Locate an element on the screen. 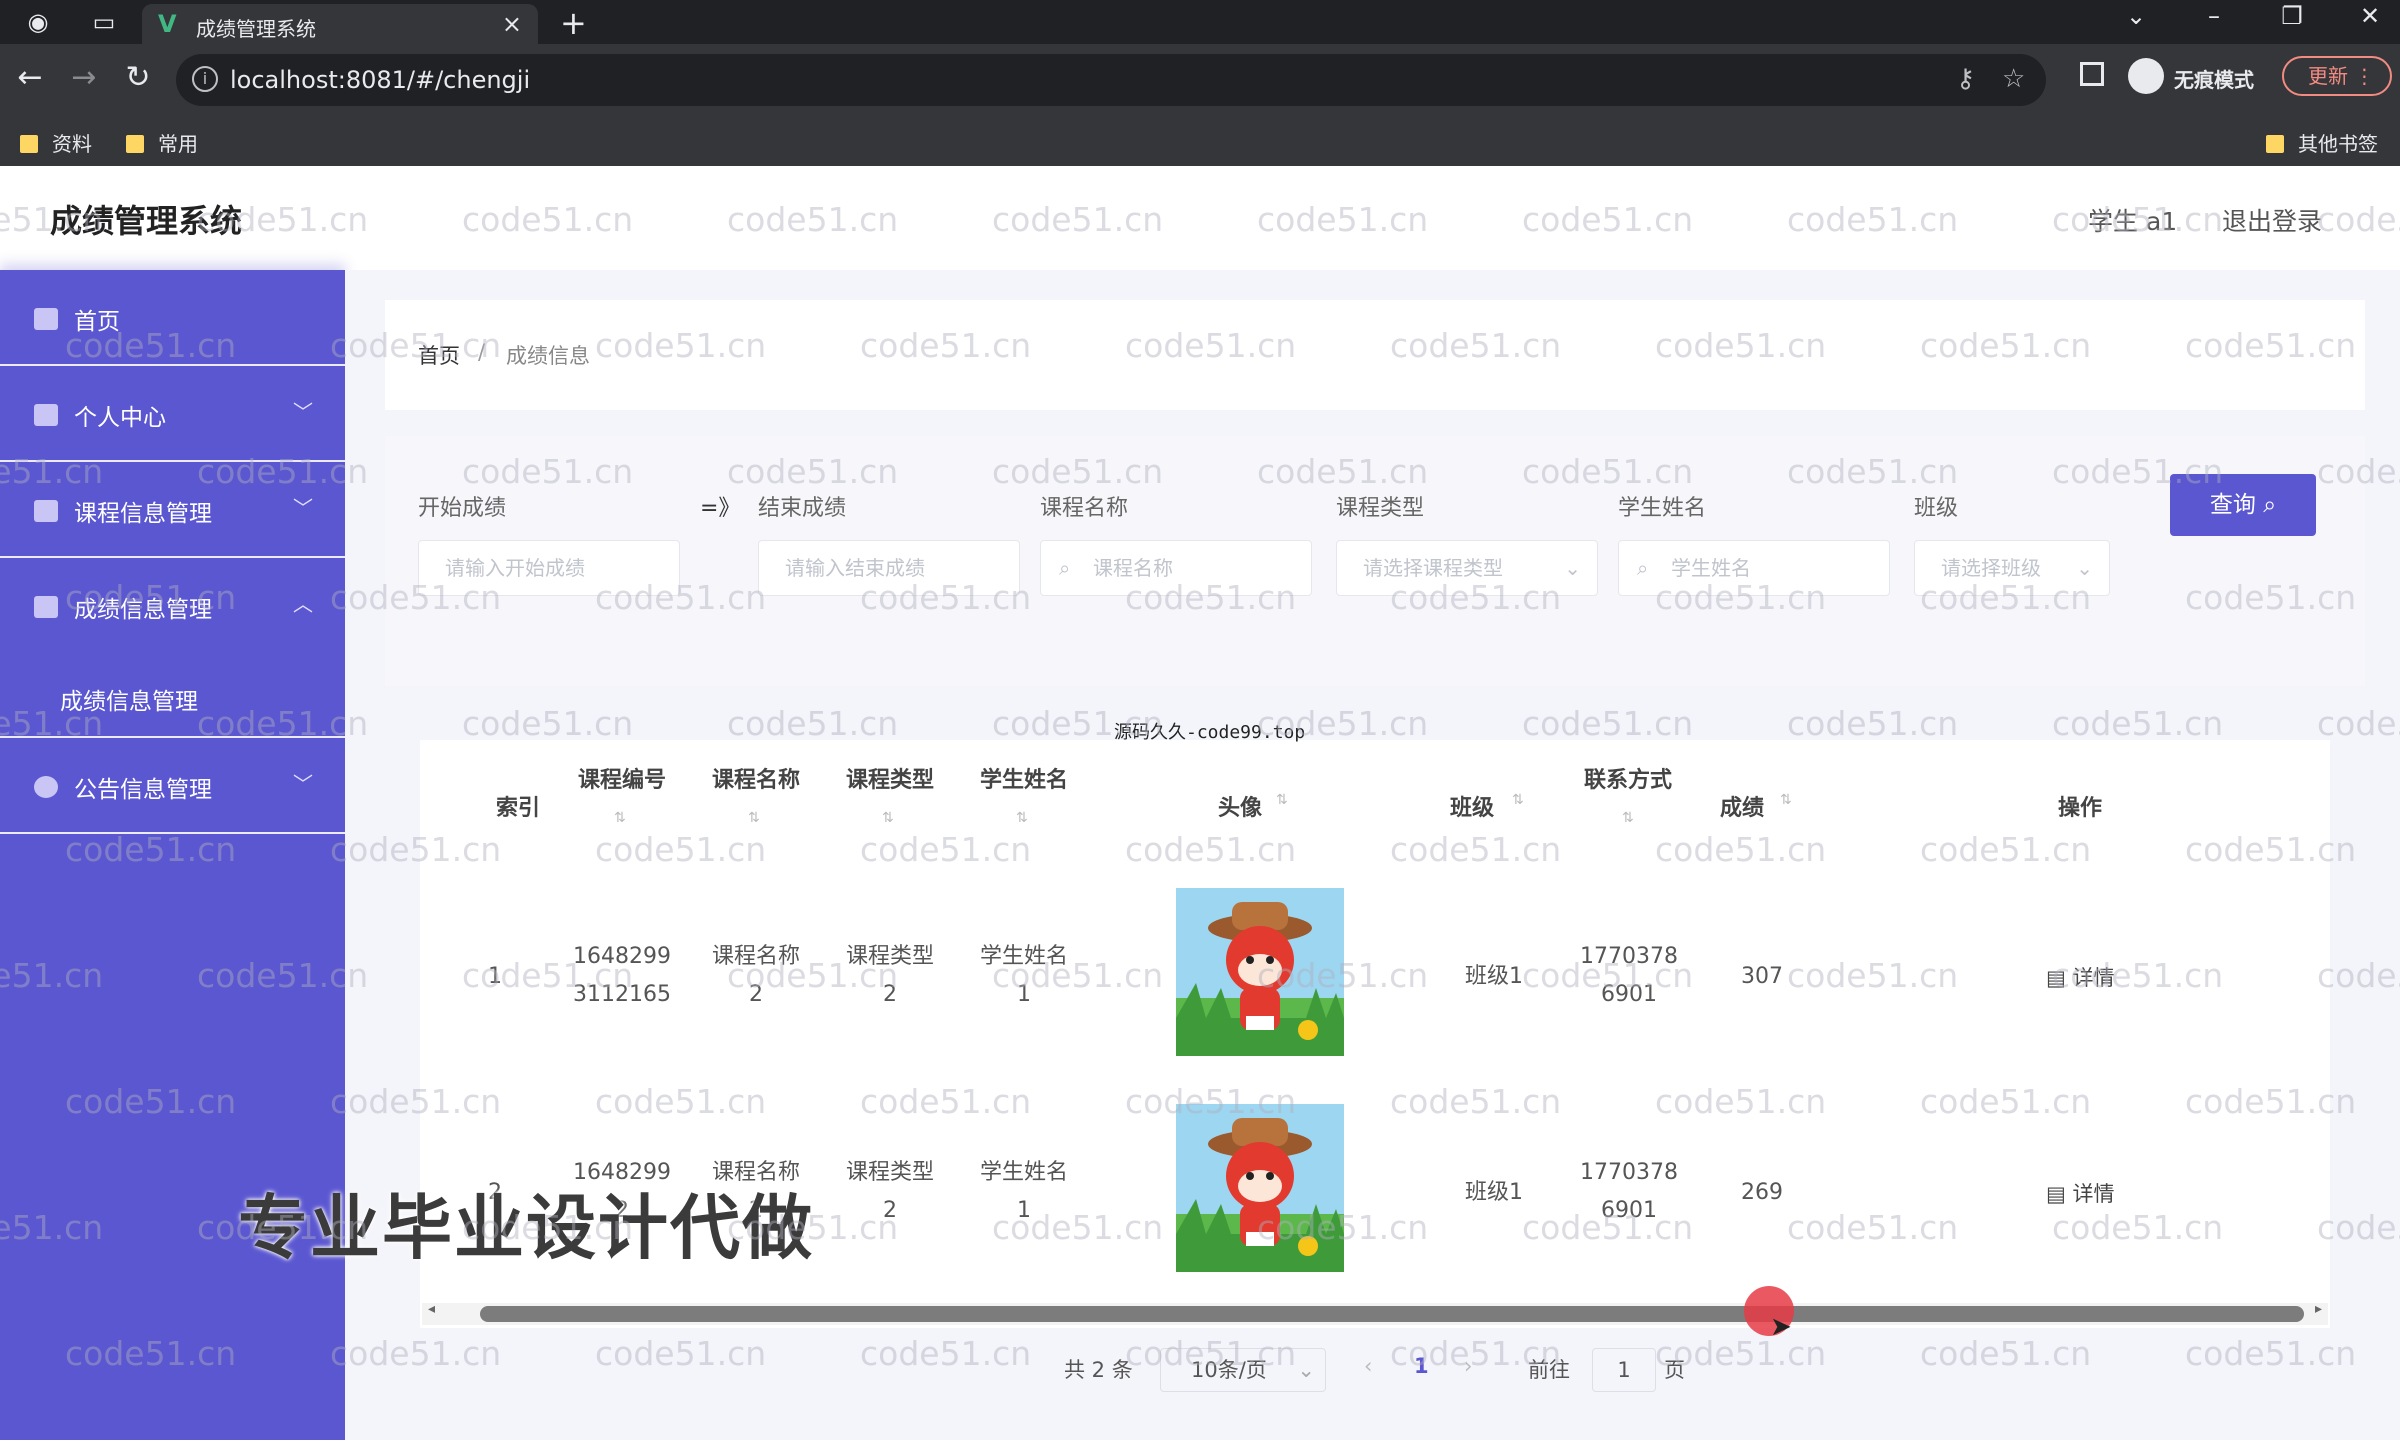  sidebar-item-grades: 成绩信息管理 ︿ is located at coordinates (172, 606).